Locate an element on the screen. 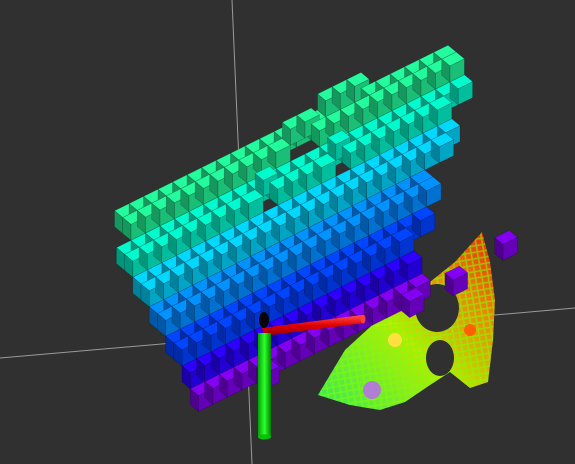 Image resolution: width=575 pixels, height=464 pixels. x-axis-cap is located at coordinates (363, 319).